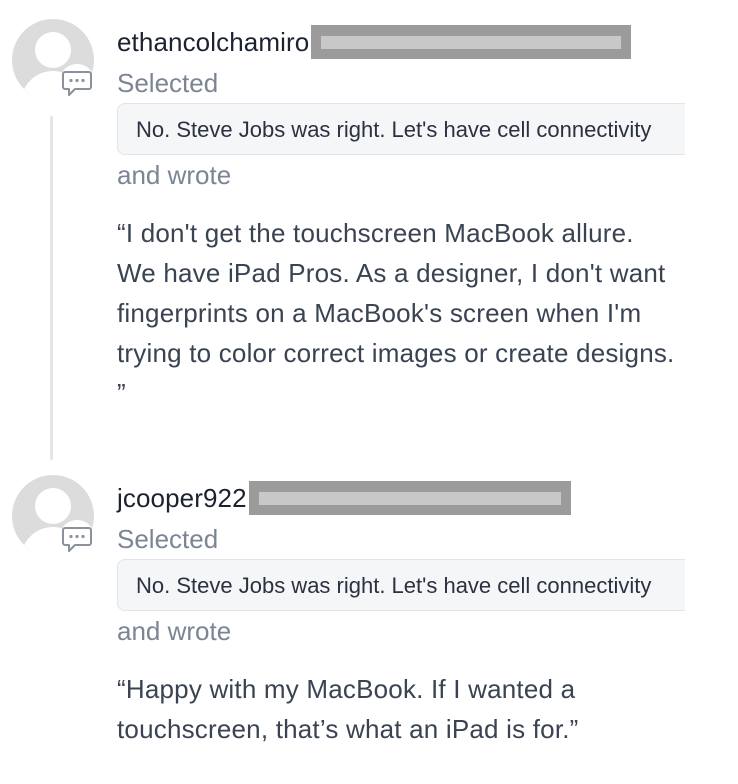 The height and width of the screenshot is (784, 738). Describe the element at coordinates (182, 498) in the screenshot. I see `username-link: jcooper922` at that location.